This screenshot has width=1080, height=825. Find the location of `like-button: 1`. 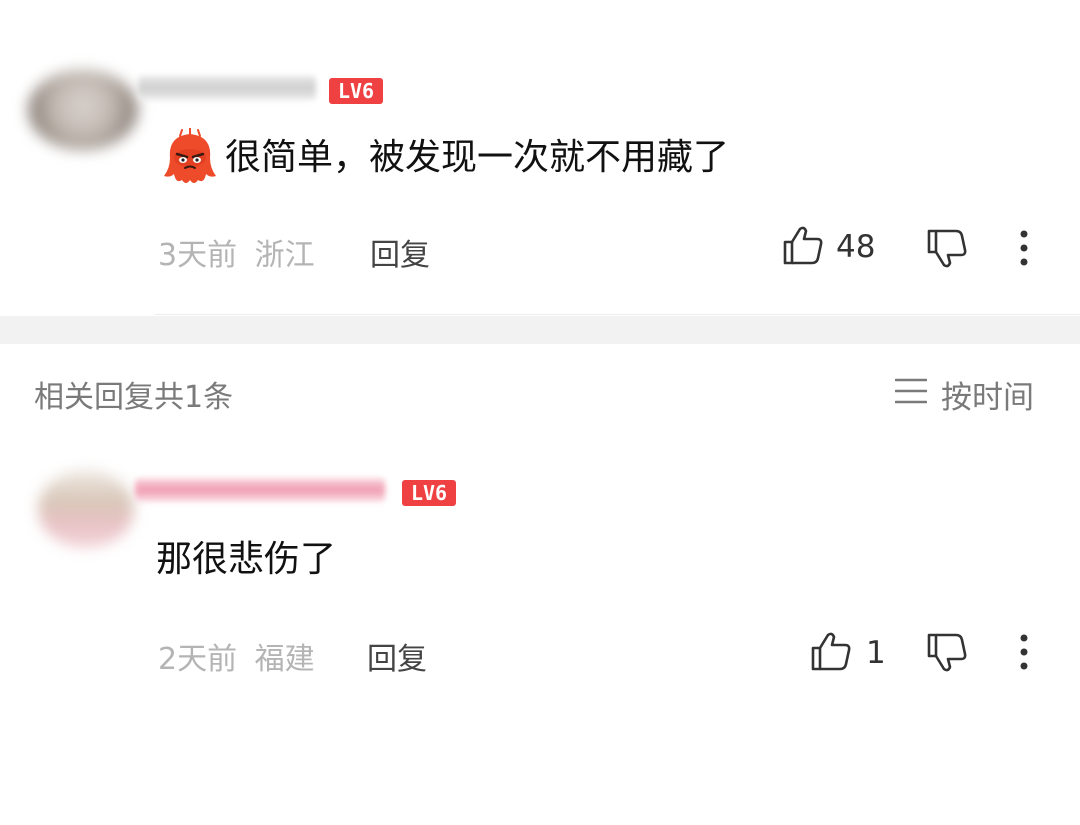

like-button: 1 is located at coordinates (848, 653).